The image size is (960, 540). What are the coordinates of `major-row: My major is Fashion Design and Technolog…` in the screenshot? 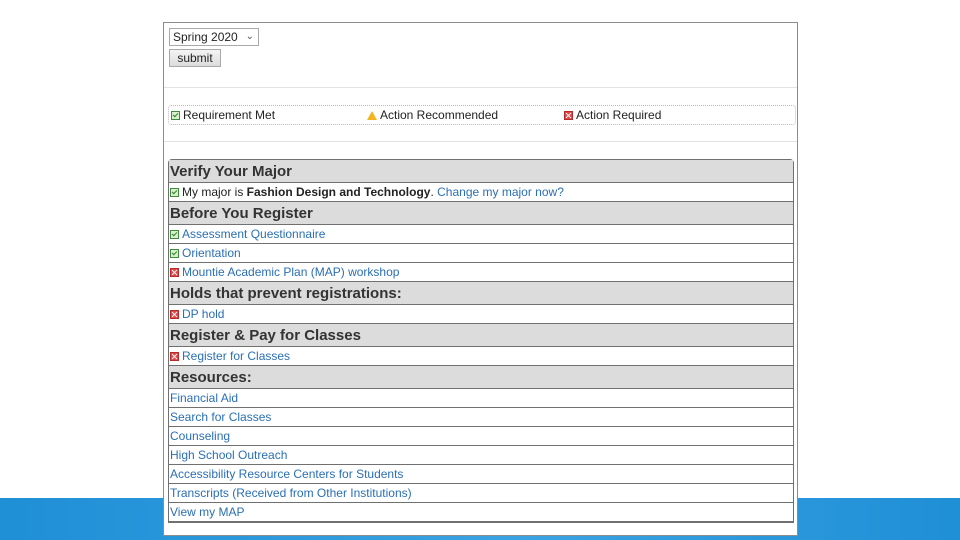 It's located at (481, 192).